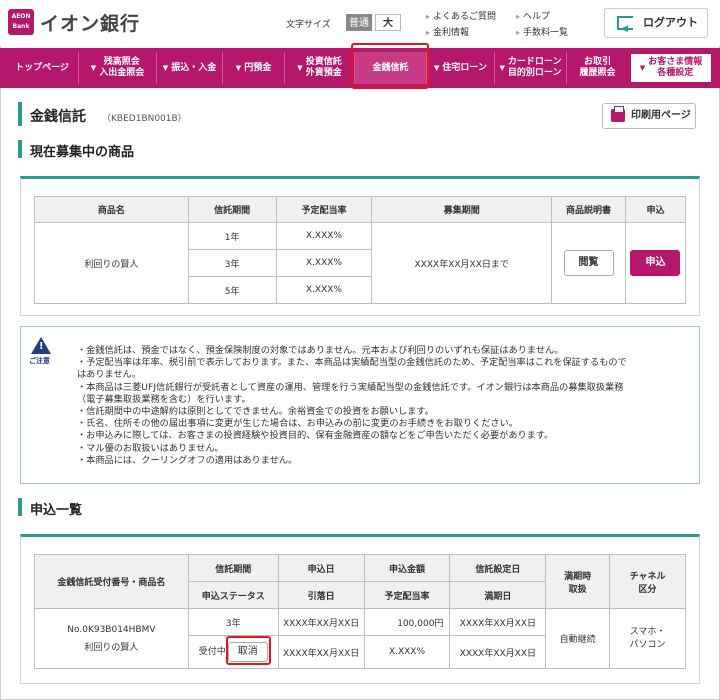  Describe the element at coordinates (82, 152) in the screenshot. I see `products-section-title: 現在募集中の商品` at that location.